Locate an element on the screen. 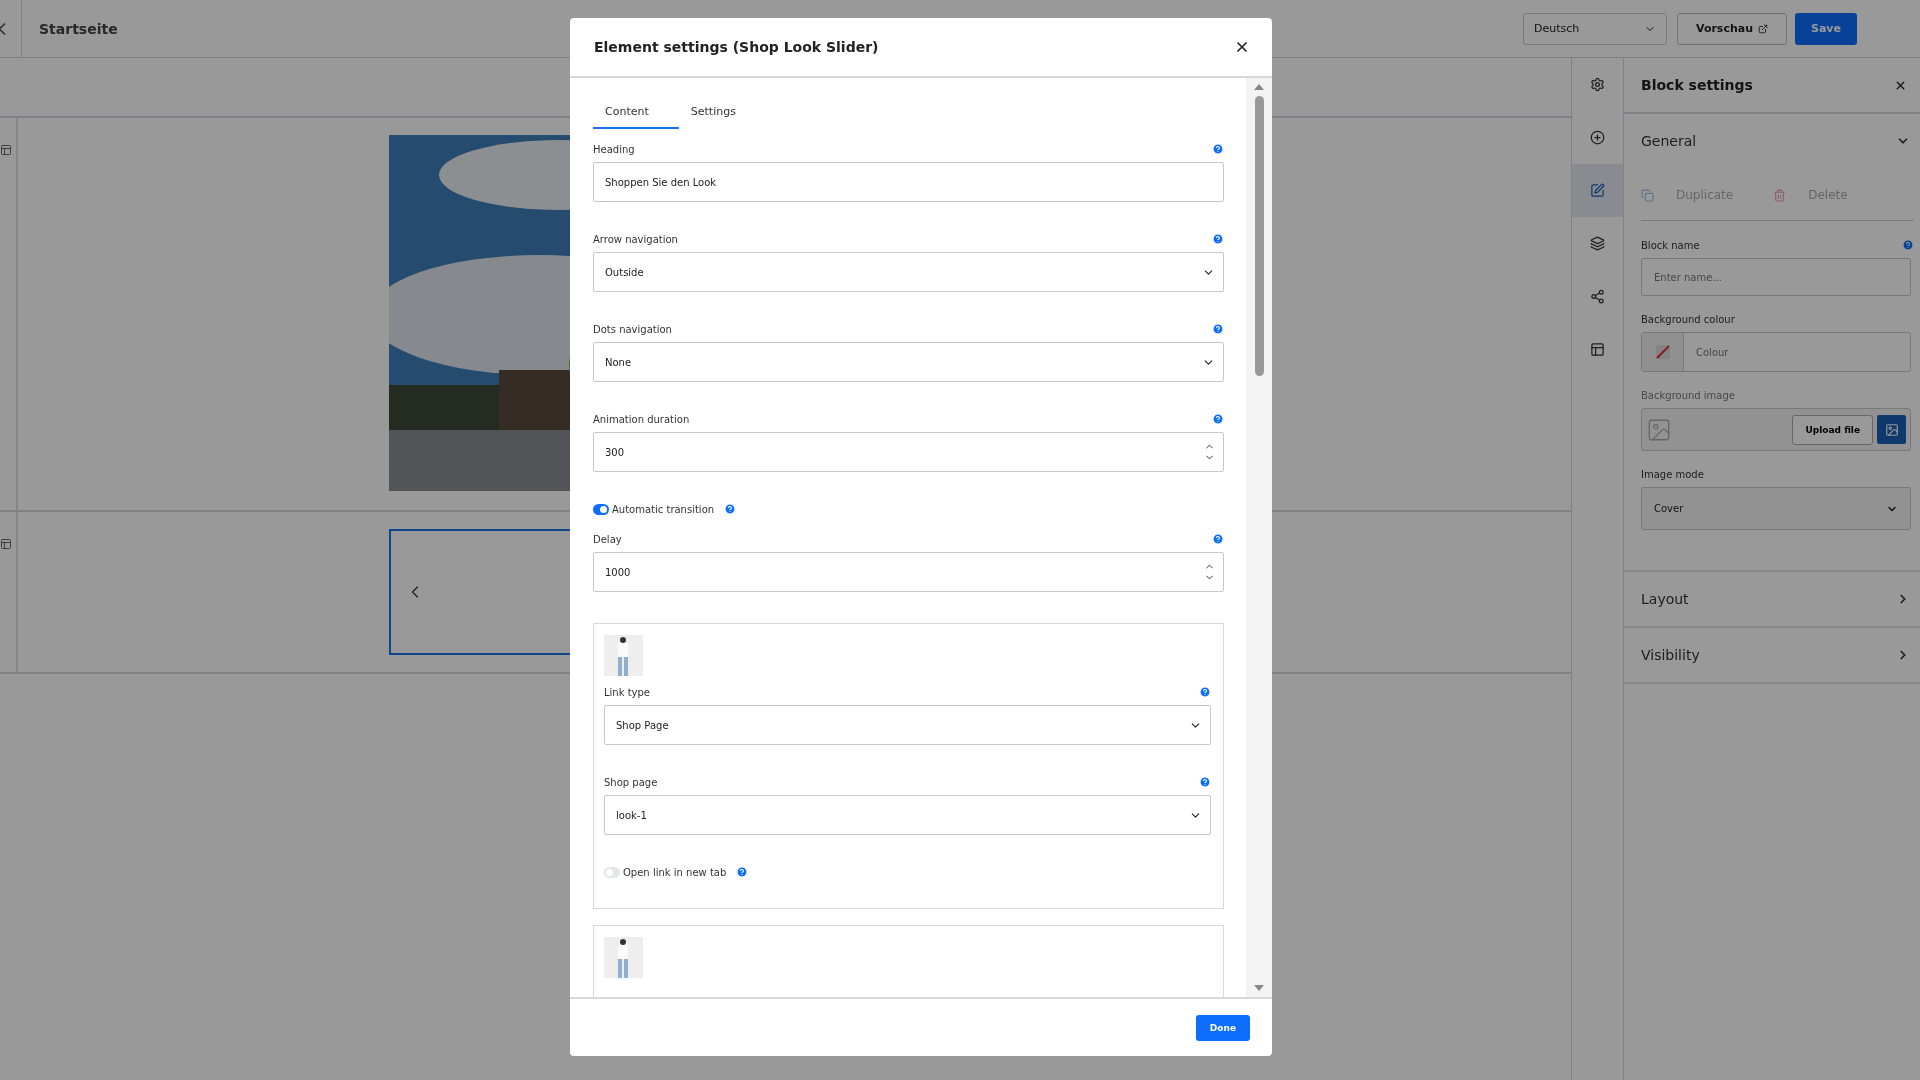 Image resolution: width=1920 pixels, height=1080 pixels. select-field: Cover is located at coordinates (1776, 508).